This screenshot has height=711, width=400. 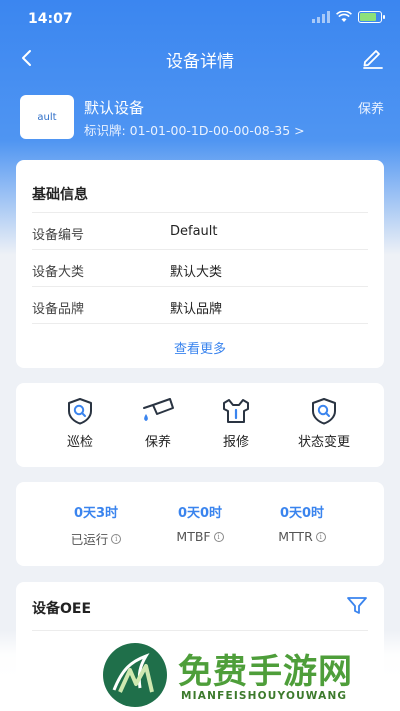 I want to click on stat-label: 已运行, so click(x=89, y=539).